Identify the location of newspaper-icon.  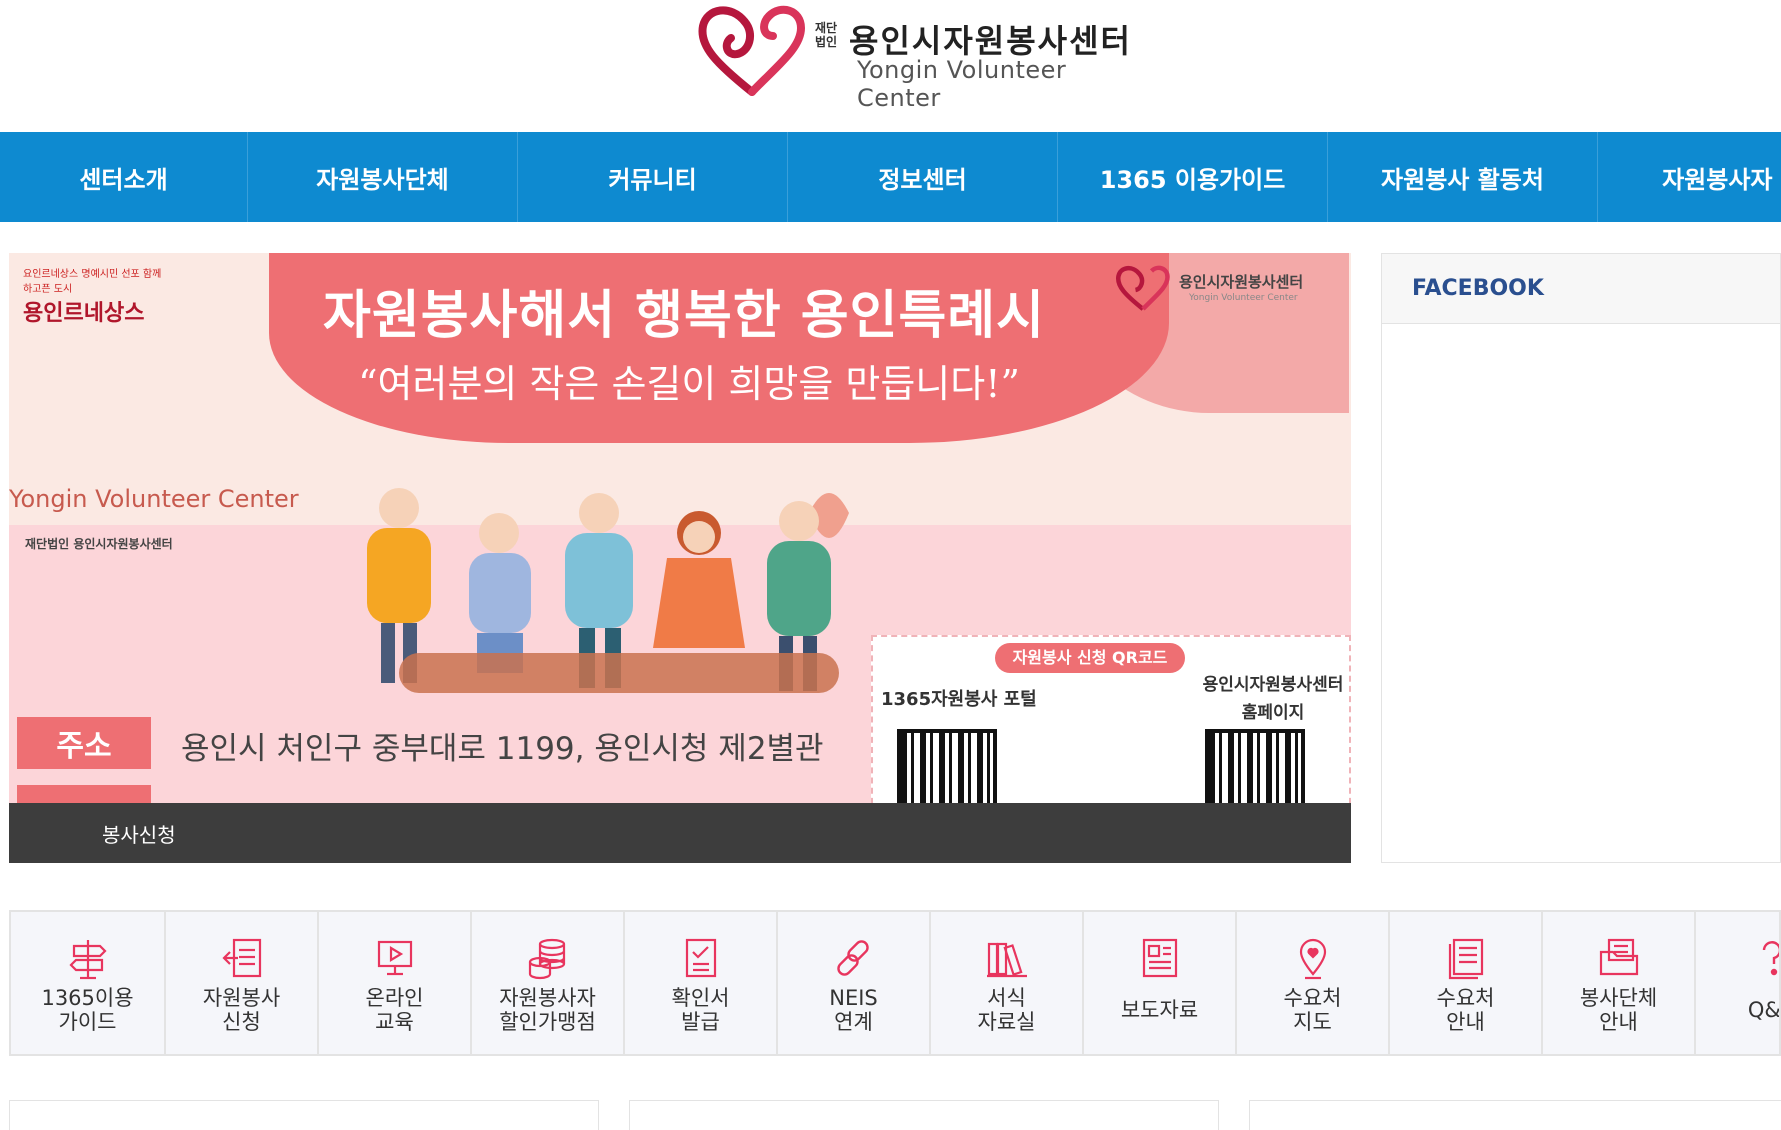
(1160, 958).